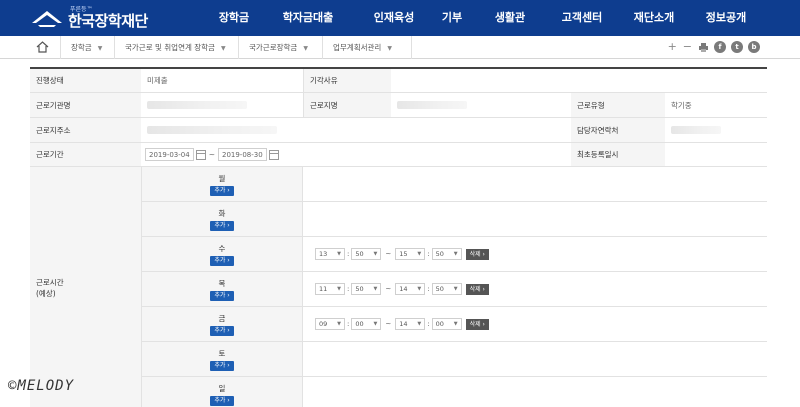  I want to click on breadcrumb-item-work-plan: 업무계획서관리 ▼, so click(367, 47).